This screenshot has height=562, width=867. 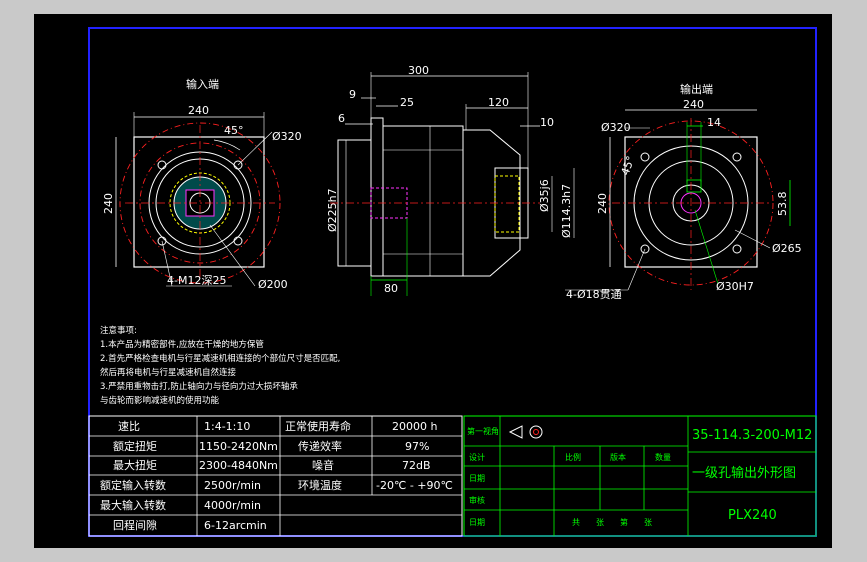 I want to click on date-label-2: 日期, so click(x=477, y=522).